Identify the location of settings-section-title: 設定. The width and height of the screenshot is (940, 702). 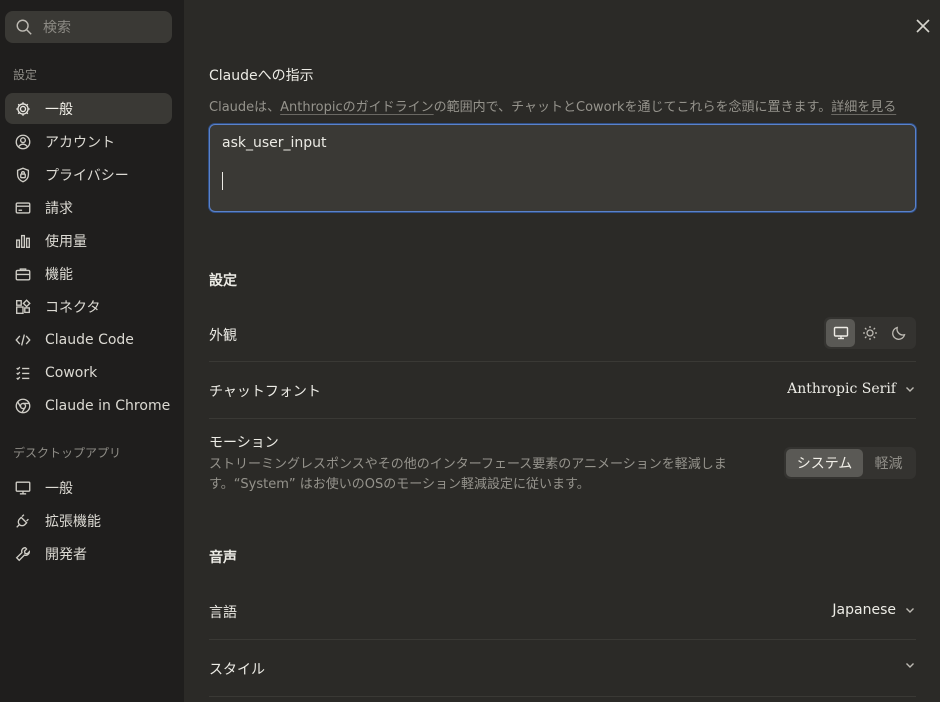
(223, 281).